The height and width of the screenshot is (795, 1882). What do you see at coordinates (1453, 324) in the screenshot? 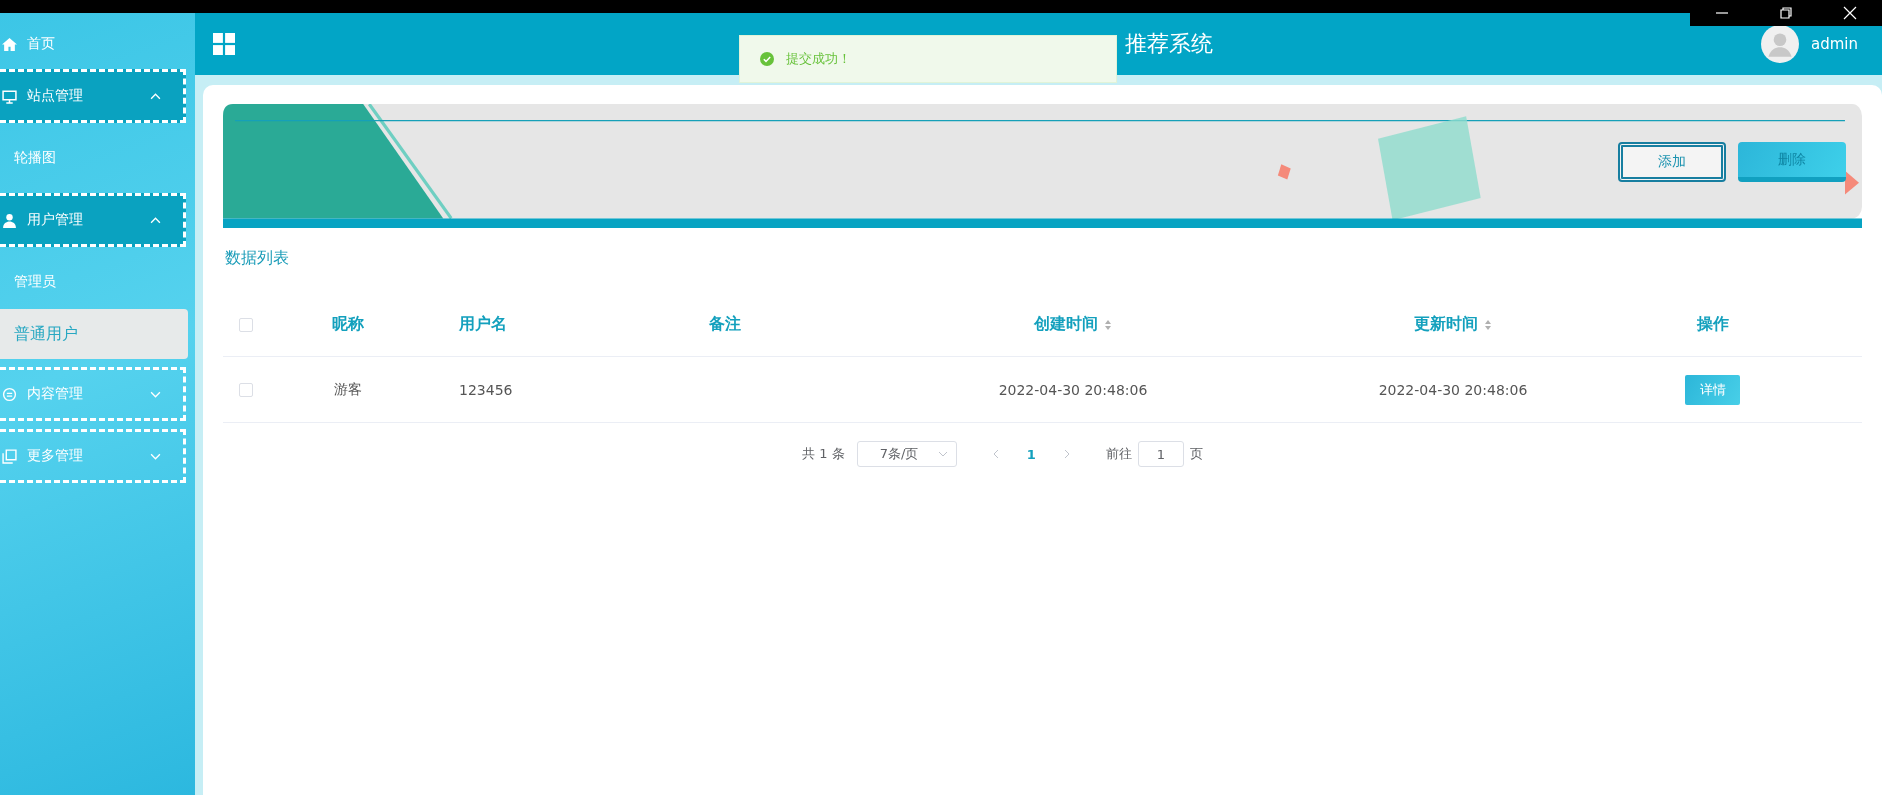
I see `column-header: 更新时间` at bounding box center [1453, 324].